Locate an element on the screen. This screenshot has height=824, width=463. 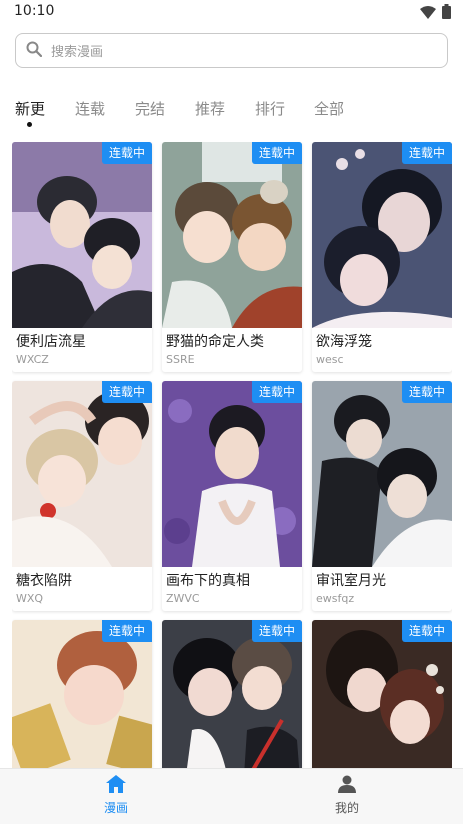
bottom-nav: 漫画 我的 is located at coordinates (231, 796).